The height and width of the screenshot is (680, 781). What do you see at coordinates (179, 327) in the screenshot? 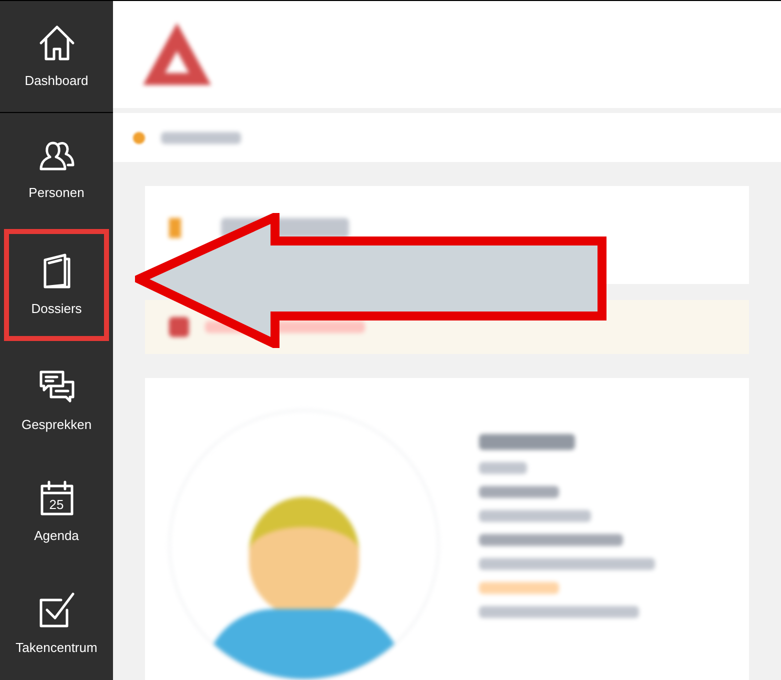
I see `warning-icon` at bounding box center [179, 327].